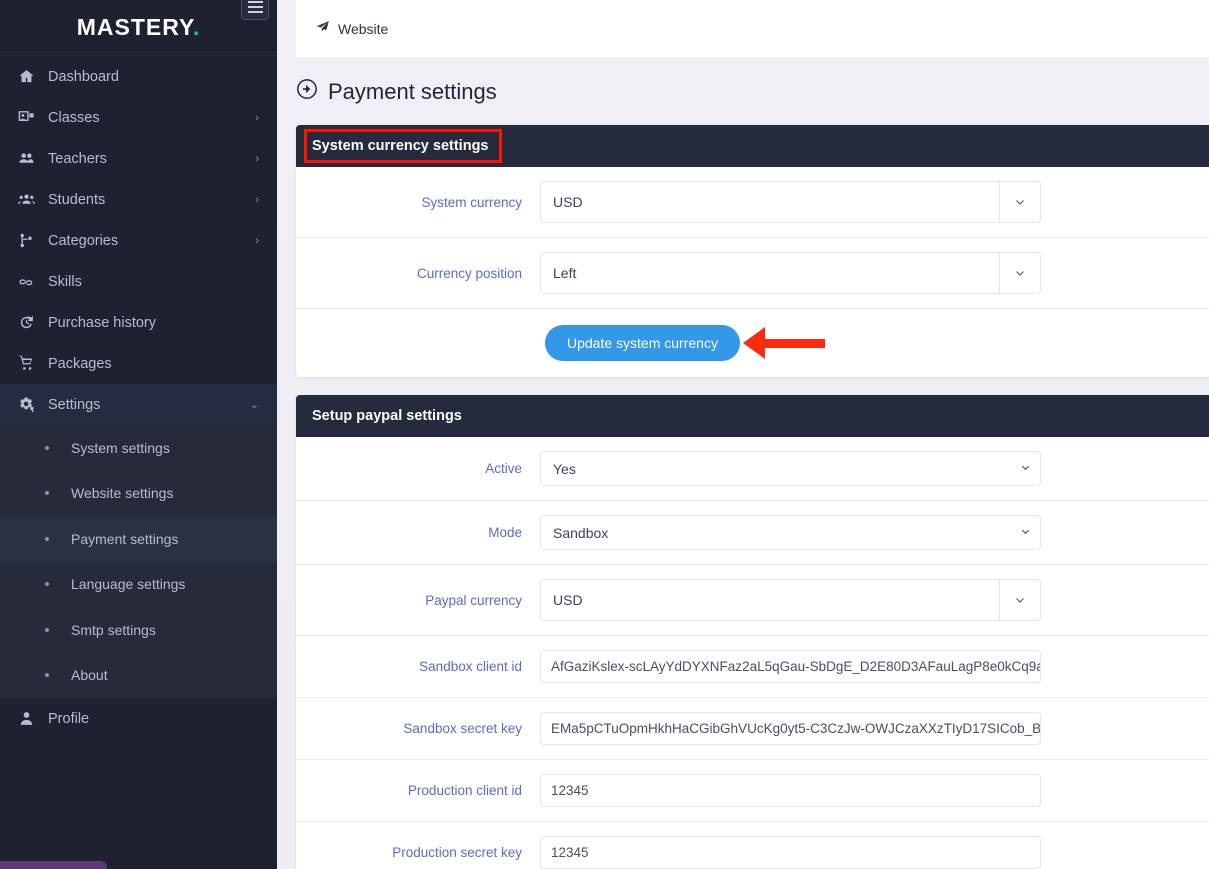 The height and width of the screenshot is (869, 1209). I want to click on history-icon, so click(33, 322).